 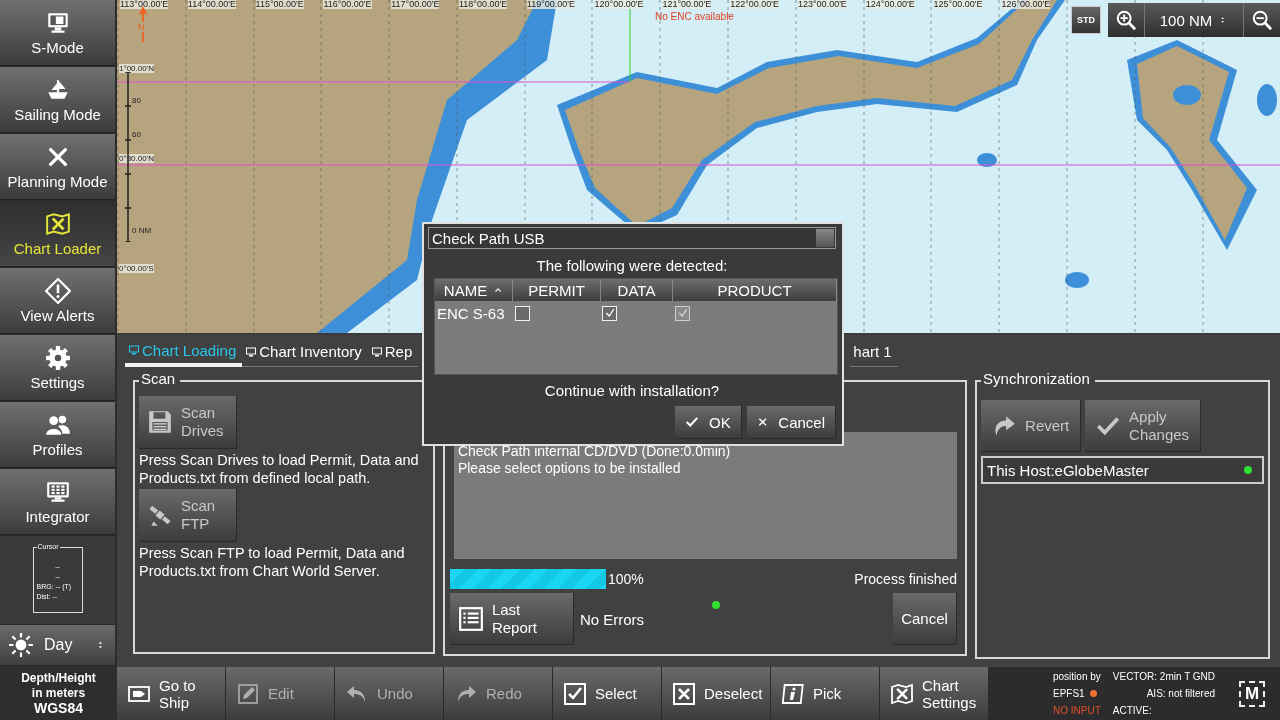 I want to click on sidebar-item: Settings, so click(x=57, y=368).